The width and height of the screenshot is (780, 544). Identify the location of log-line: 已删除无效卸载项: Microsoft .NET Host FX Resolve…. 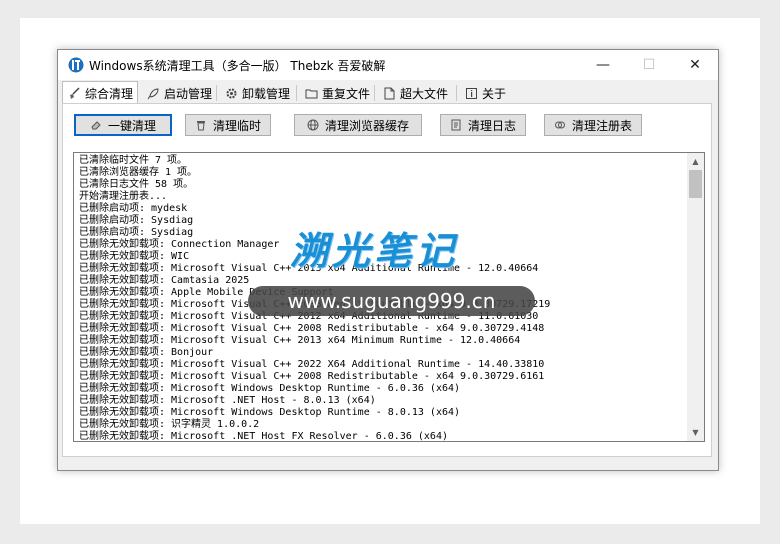
(263, 436).